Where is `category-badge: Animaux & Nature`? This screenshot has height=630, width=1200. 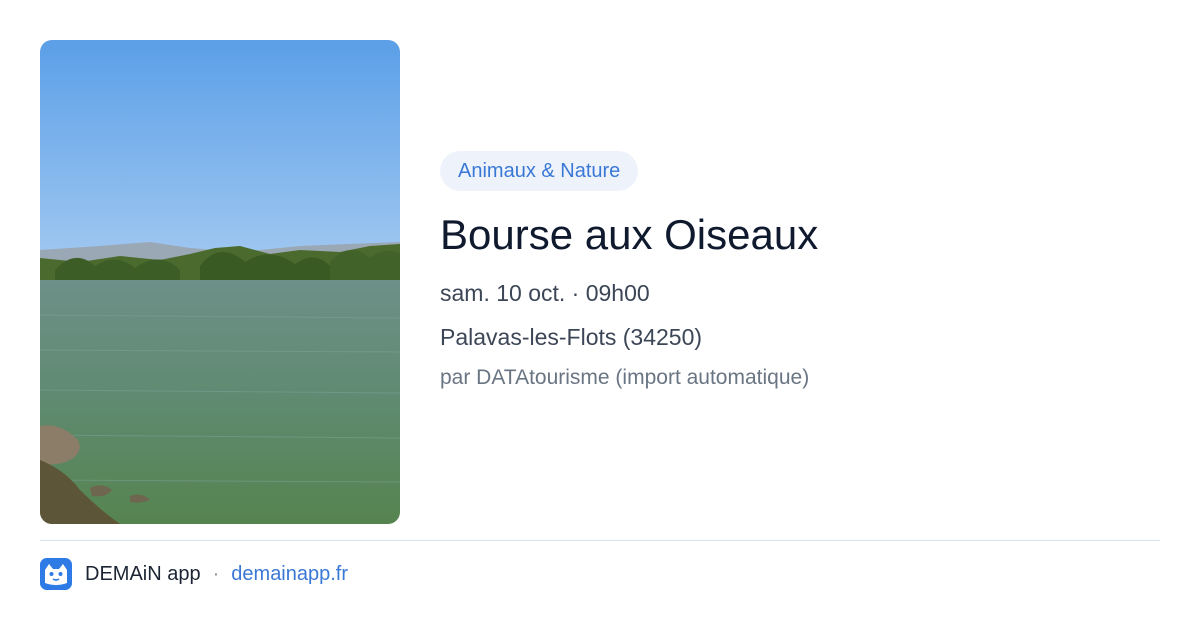 category-badge: Animaux & Nature is located at coordinates (539, 171).